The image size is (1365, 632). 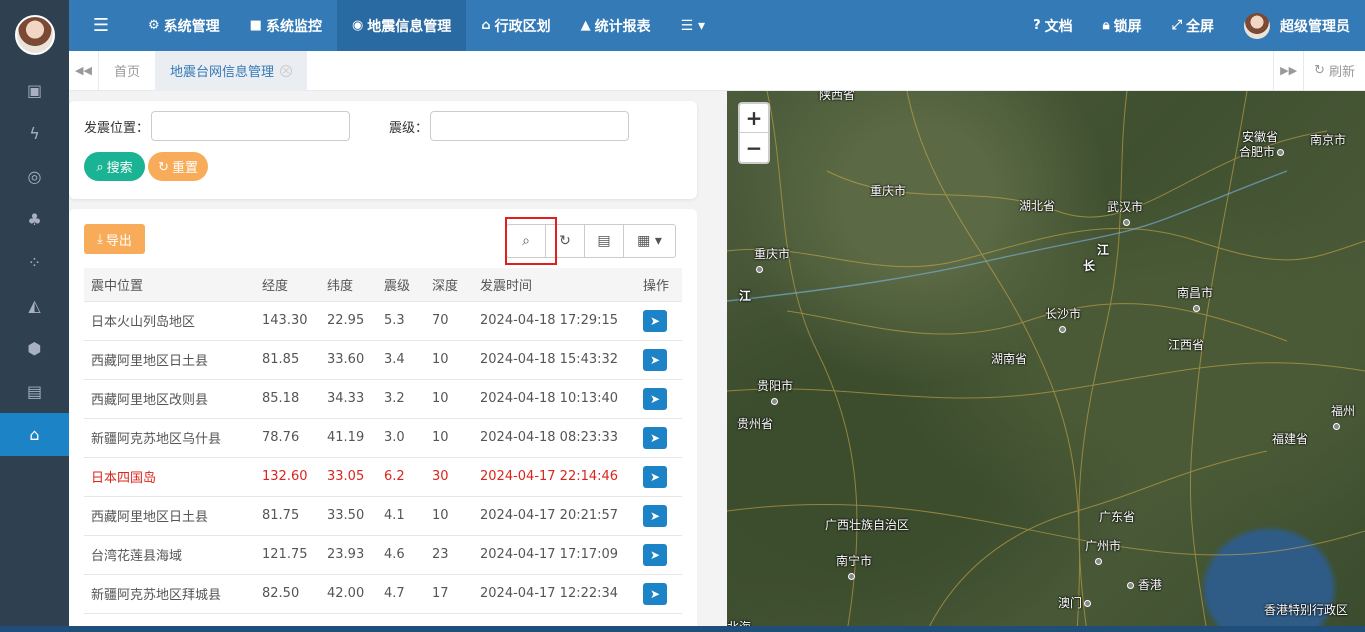 I want to click on export-button-label: 导出, so click(x=118, y=241).